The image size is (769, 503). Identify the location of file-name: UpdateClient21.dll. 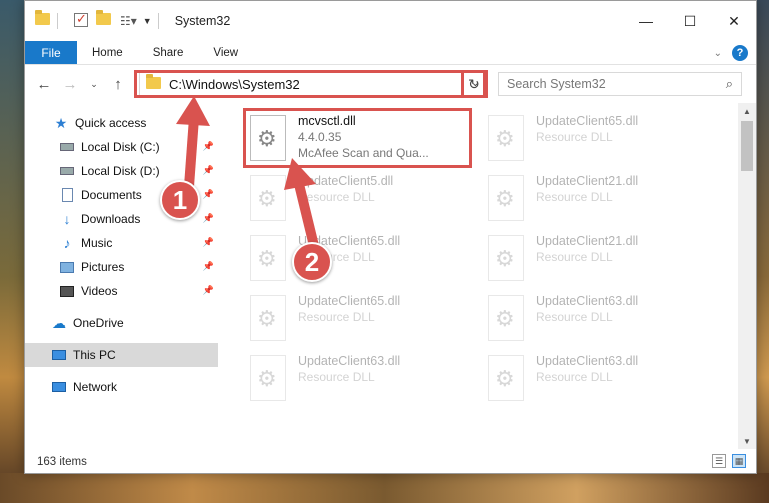
(587, 181).